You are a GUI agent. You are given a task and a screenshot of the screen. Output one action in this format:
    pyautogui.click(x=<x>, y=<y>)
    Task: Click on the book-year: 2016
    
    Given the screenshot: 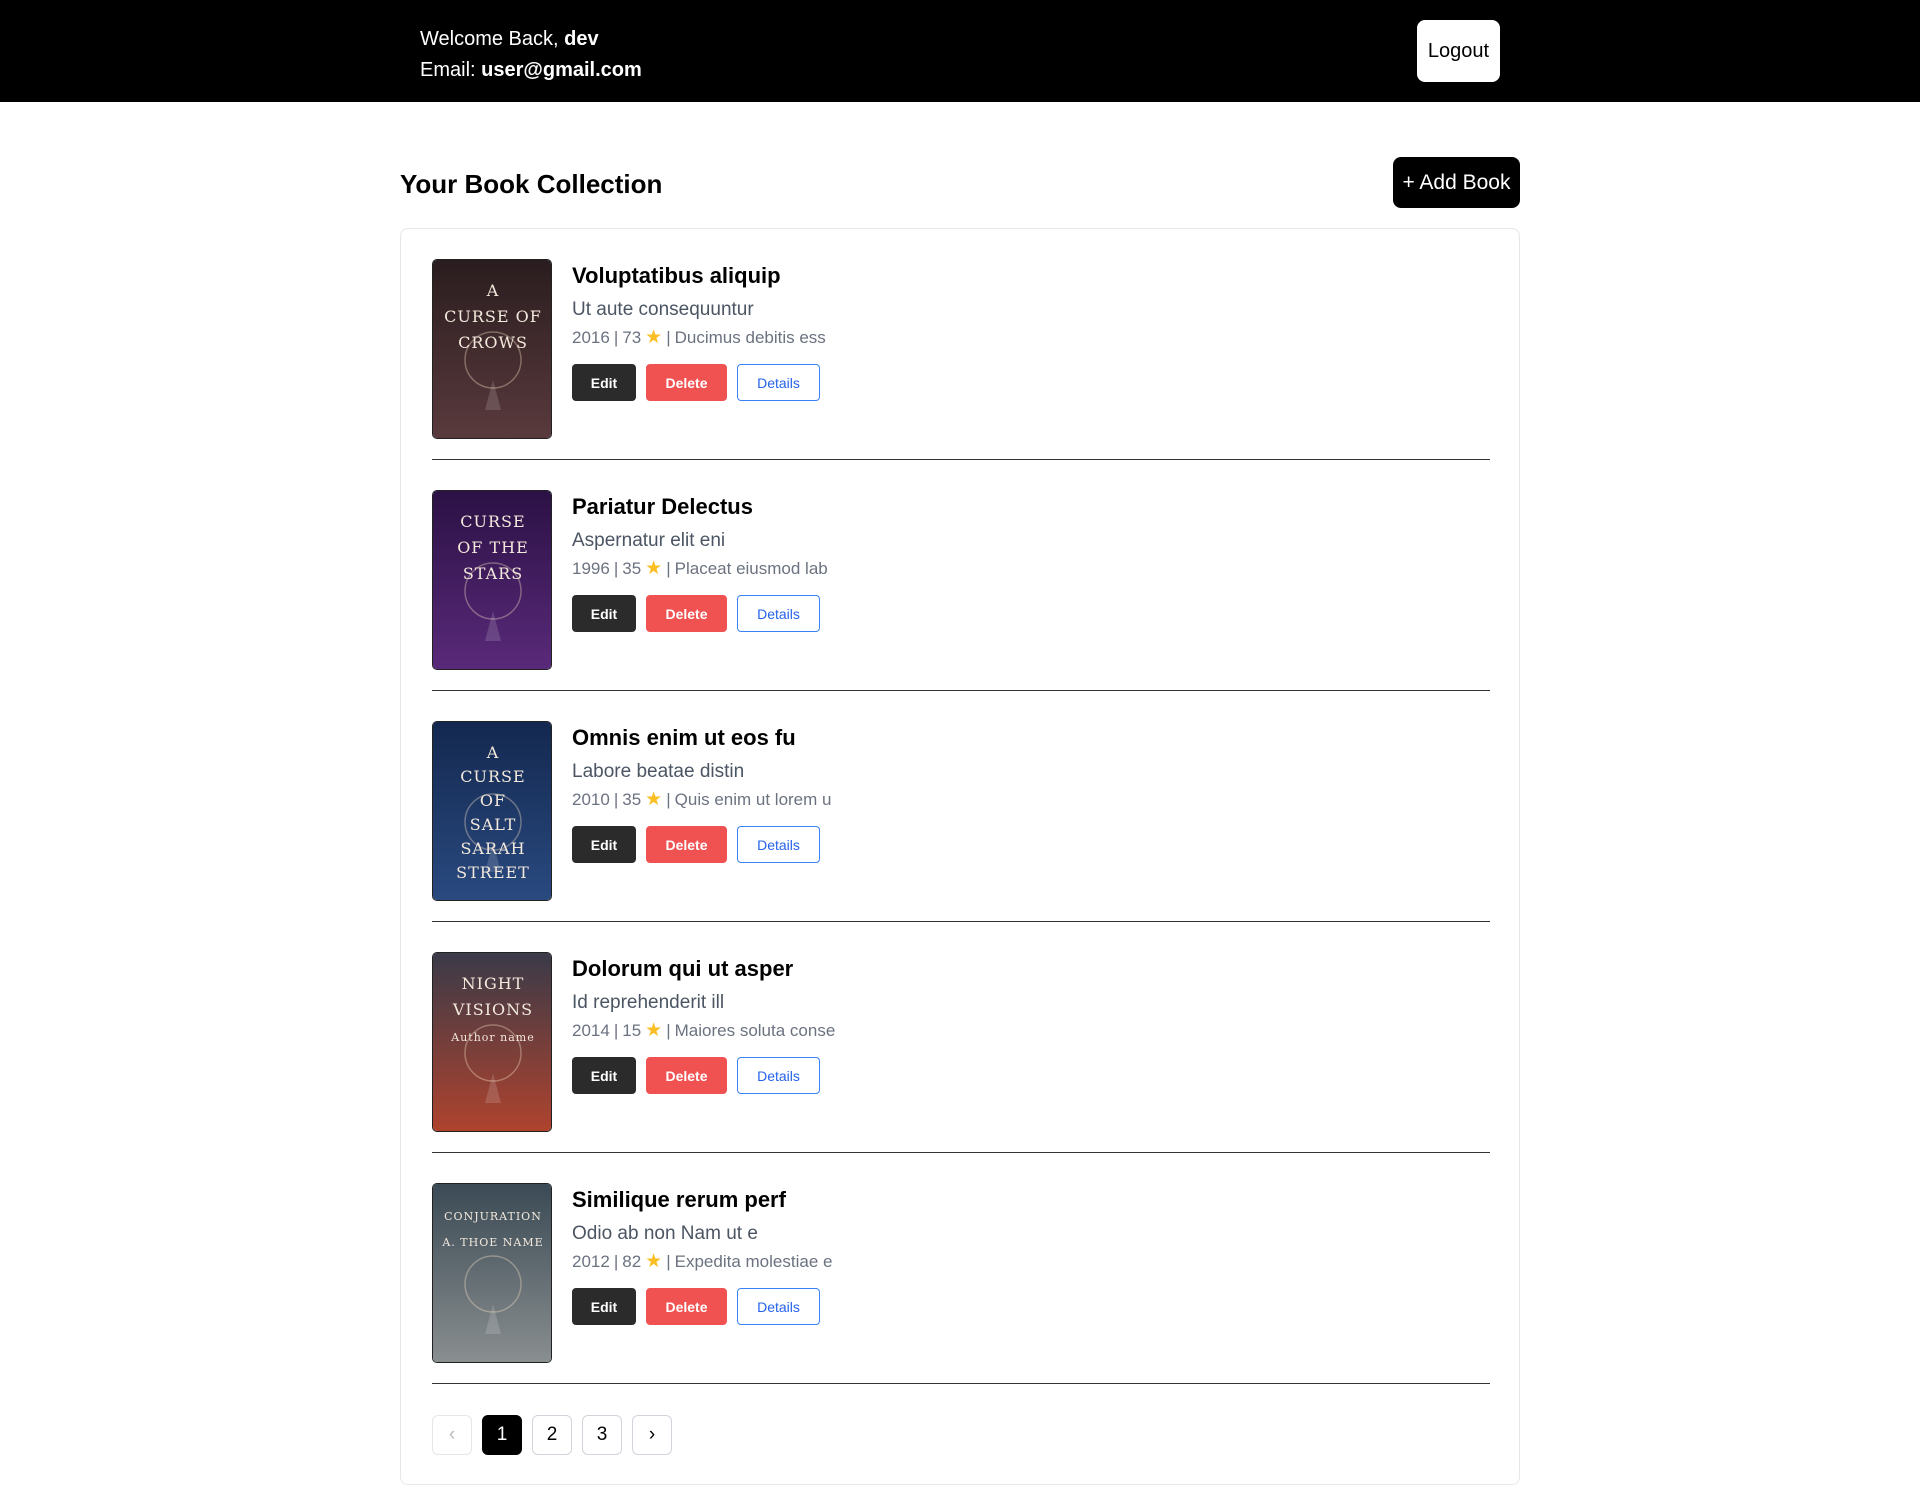 What is the action you would take?
    pyautogui.click(x=591, y=337)
    